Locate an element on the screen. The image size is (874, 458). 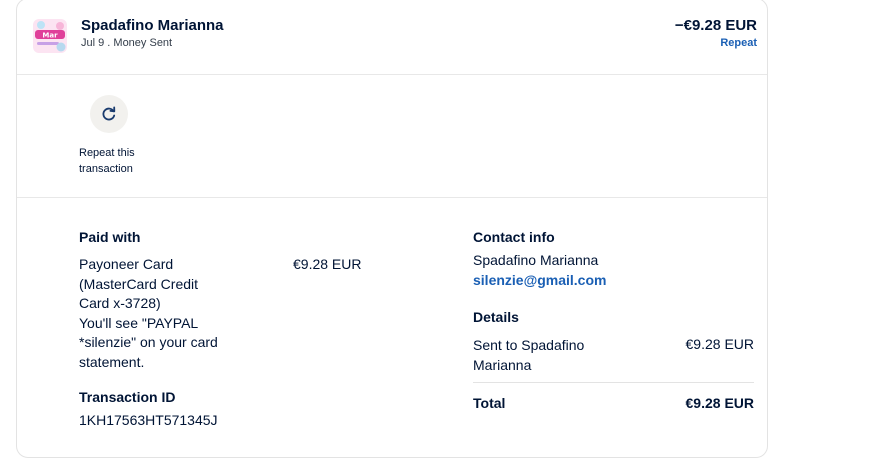
refresh-icon is located at coordinates (109, 113).